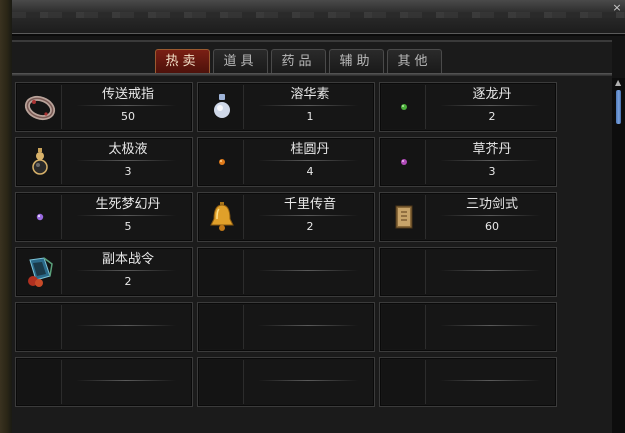 The width and height of the screenshot is (625, 433). I want to click on item-name: 逐龙丹, so click(492, 94).